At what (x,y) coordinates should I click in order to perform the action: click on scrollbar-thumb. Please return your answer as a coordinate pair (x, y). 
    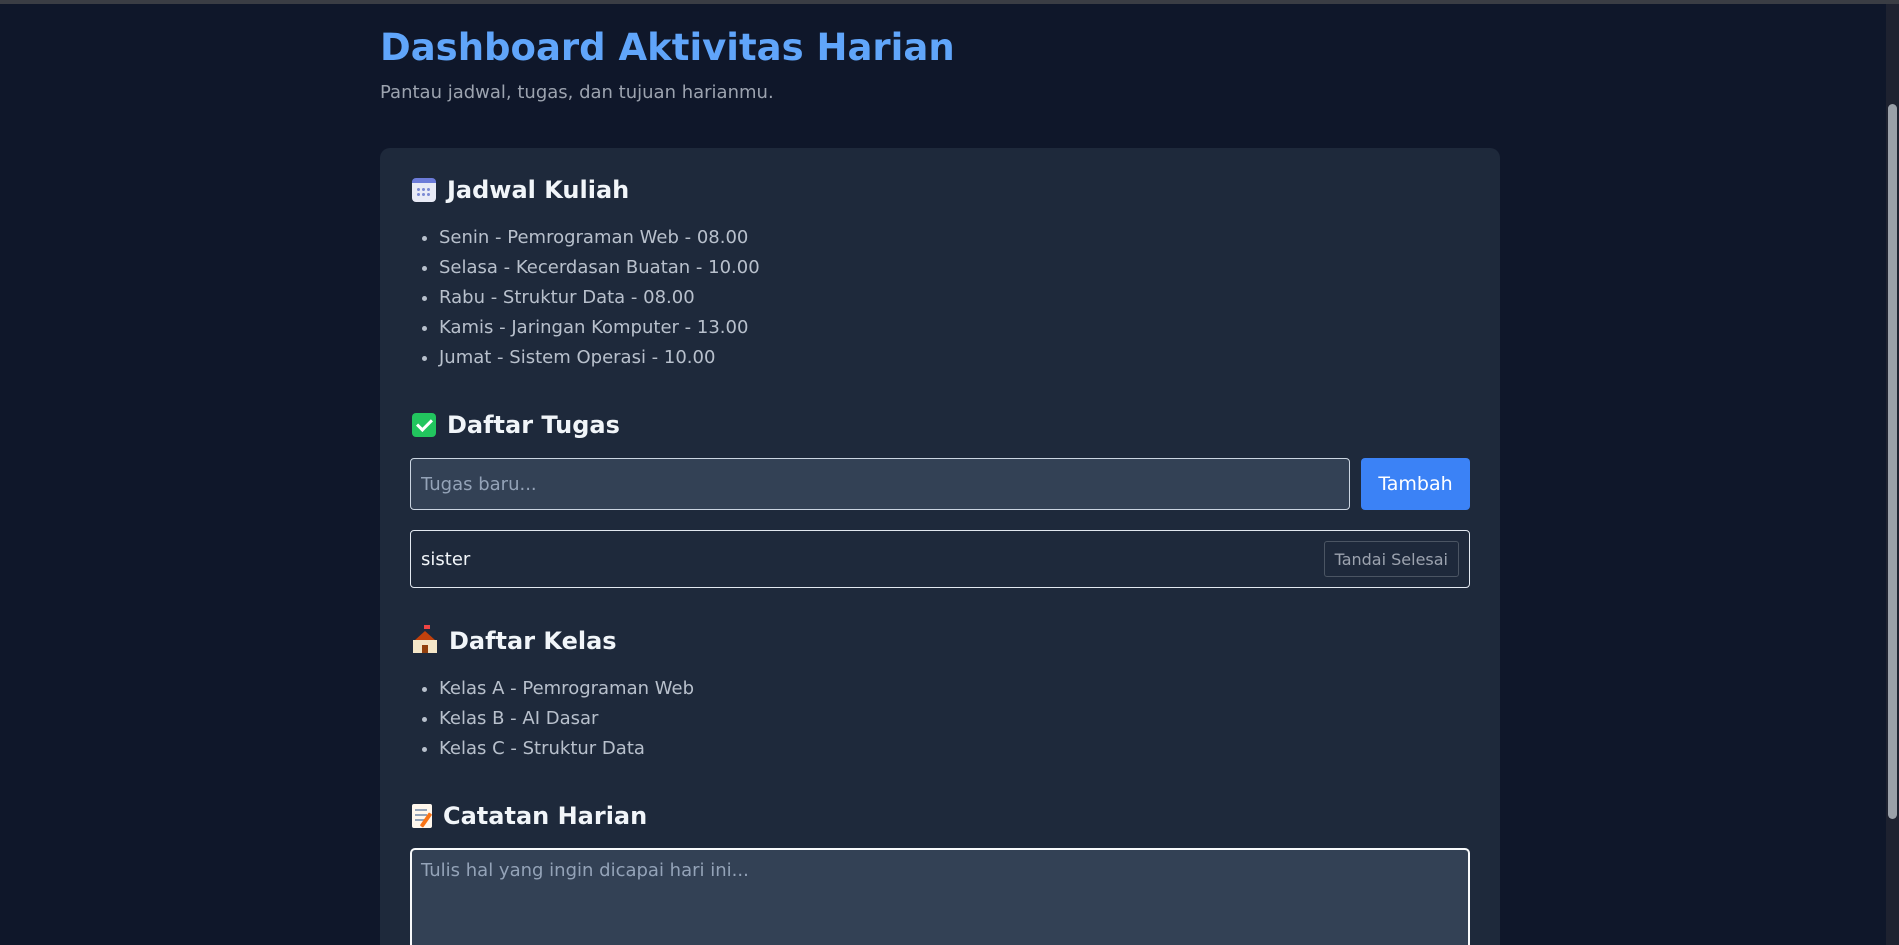
    Looking at the image, I should click on (1892, 461).